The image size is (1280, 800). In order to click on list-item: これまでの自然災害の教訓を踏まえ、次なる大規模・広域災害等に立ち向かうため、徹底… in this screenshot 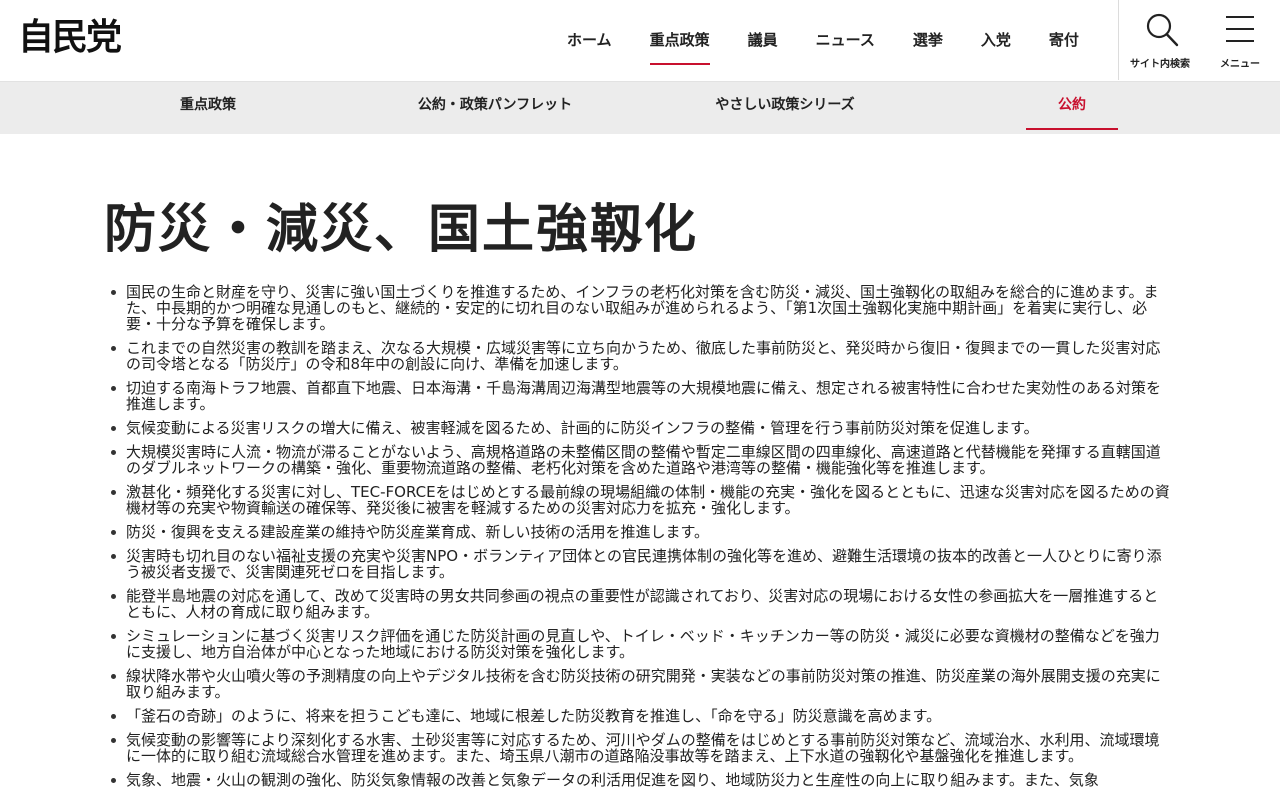, I will do `click(640, 356)`.